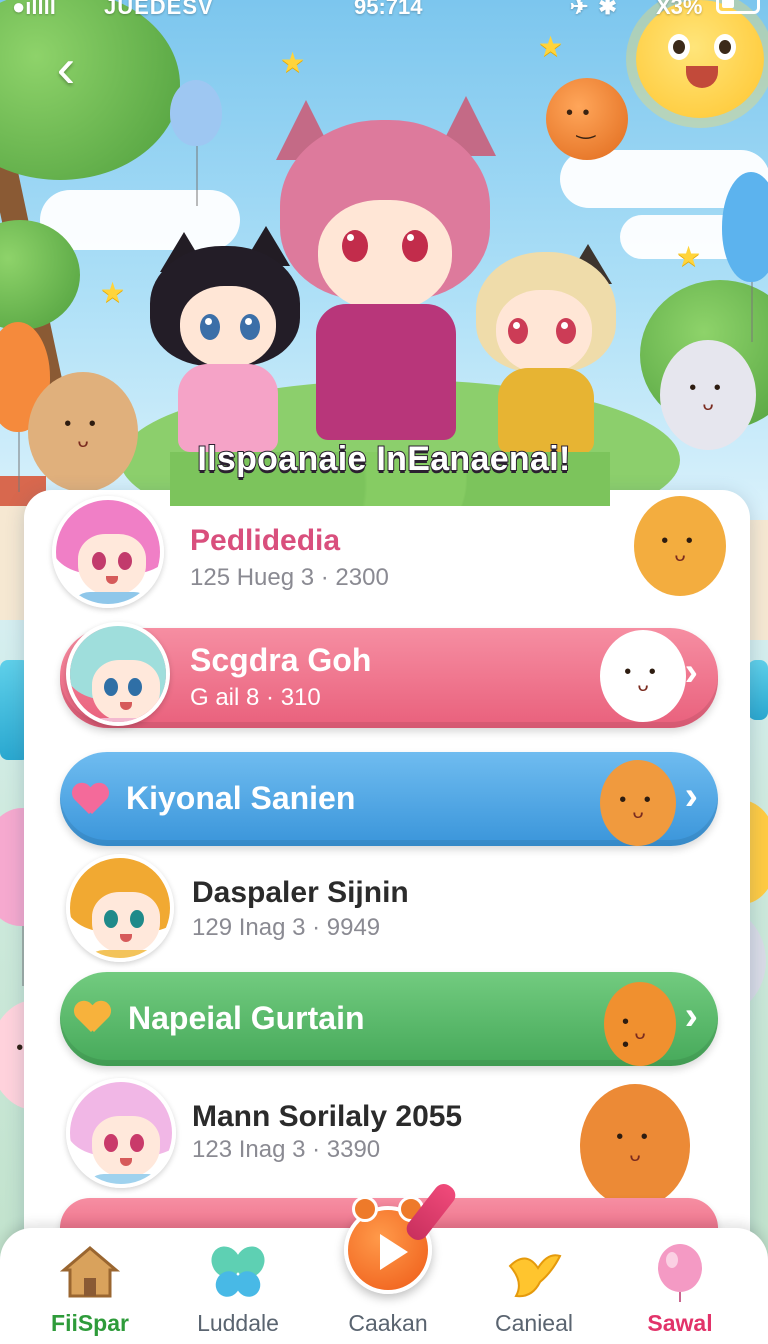 The height and width of the screenshot is (1344, 768). What do you see at coordinates (390, 677) in the screenshot?
I see `list-item: › Scgdra Goh G ail 8 · 310` at bounding box center [390, 677].